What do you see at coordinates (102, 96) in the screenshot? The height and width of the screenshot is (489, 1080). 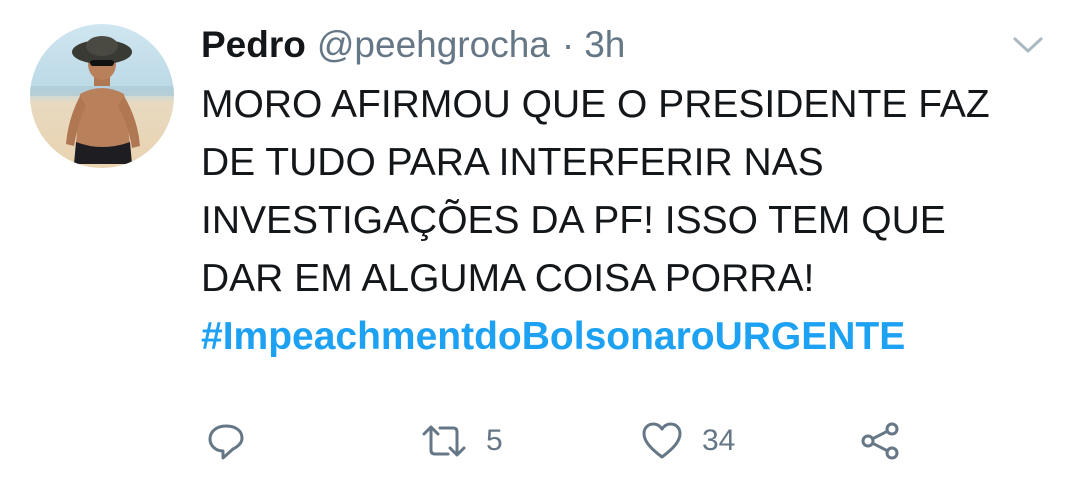 I see `avatar` at bounding box center [102, 96].